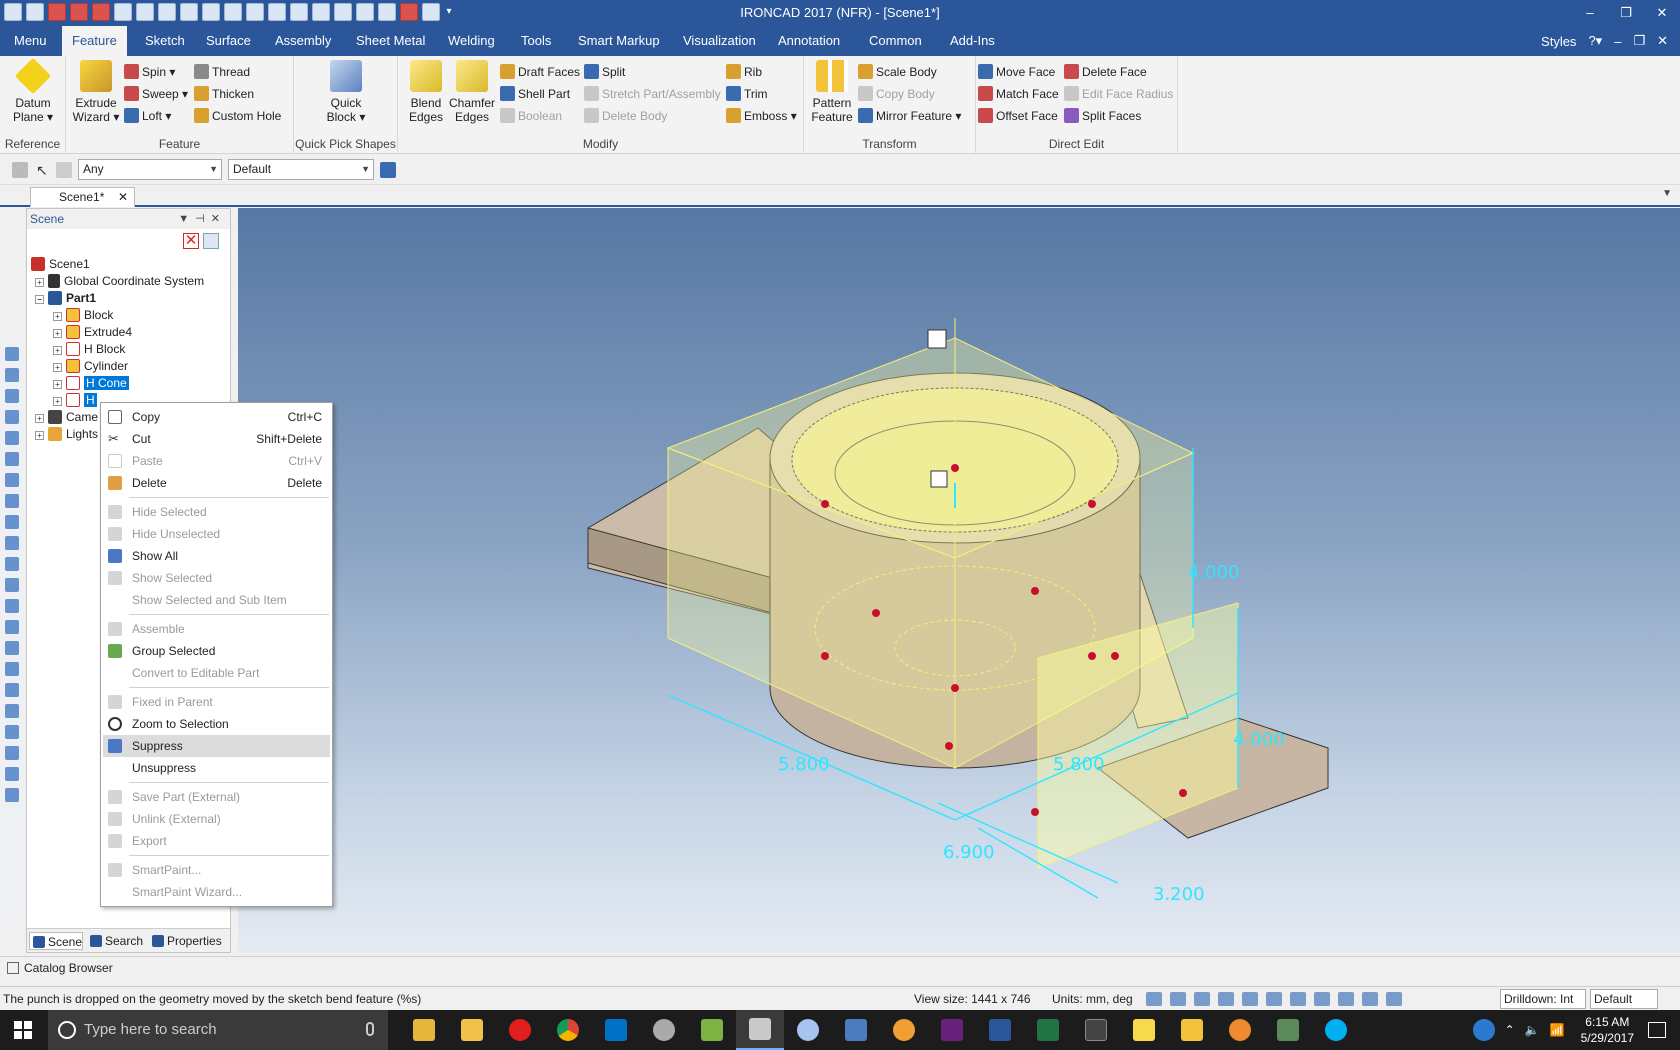  What do you see at coordinates (1626, 13) in the screenshot?
I see `maximize-icon: ❐` at bounding box center [1626, 13].